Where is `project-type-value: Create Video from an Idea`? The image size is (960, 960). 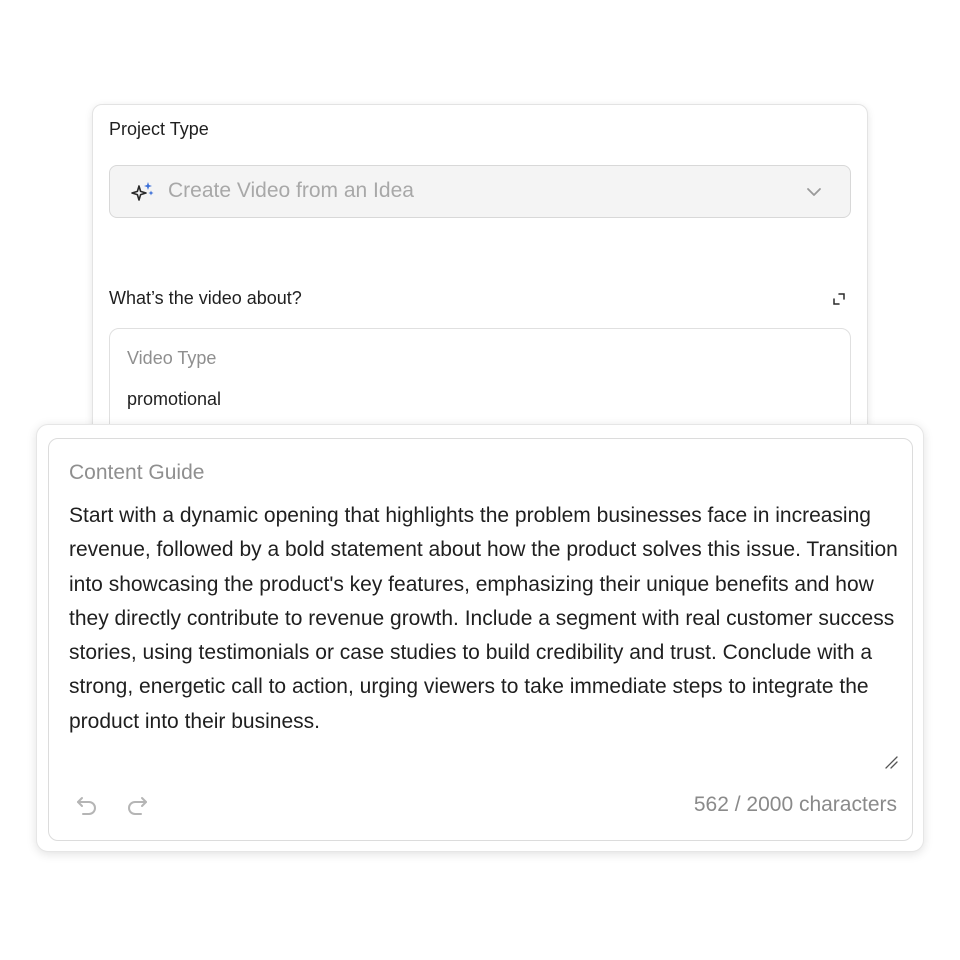 project-type-value: Create Video from an Idea is located at coordinates (291, 190).